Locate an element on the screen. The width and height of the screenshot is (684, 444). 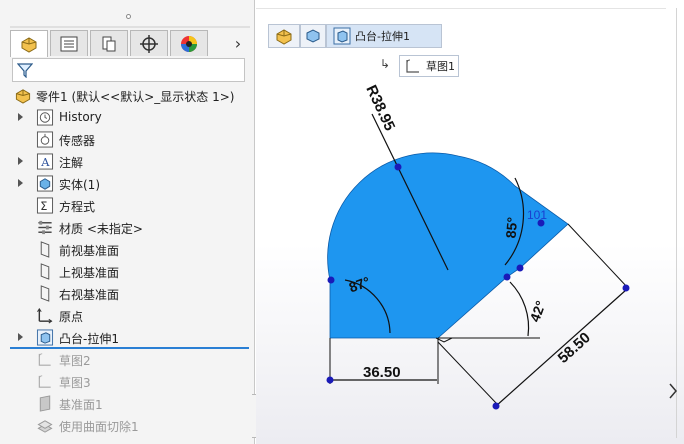
sensor-icon is located at coordinates (45, 139).